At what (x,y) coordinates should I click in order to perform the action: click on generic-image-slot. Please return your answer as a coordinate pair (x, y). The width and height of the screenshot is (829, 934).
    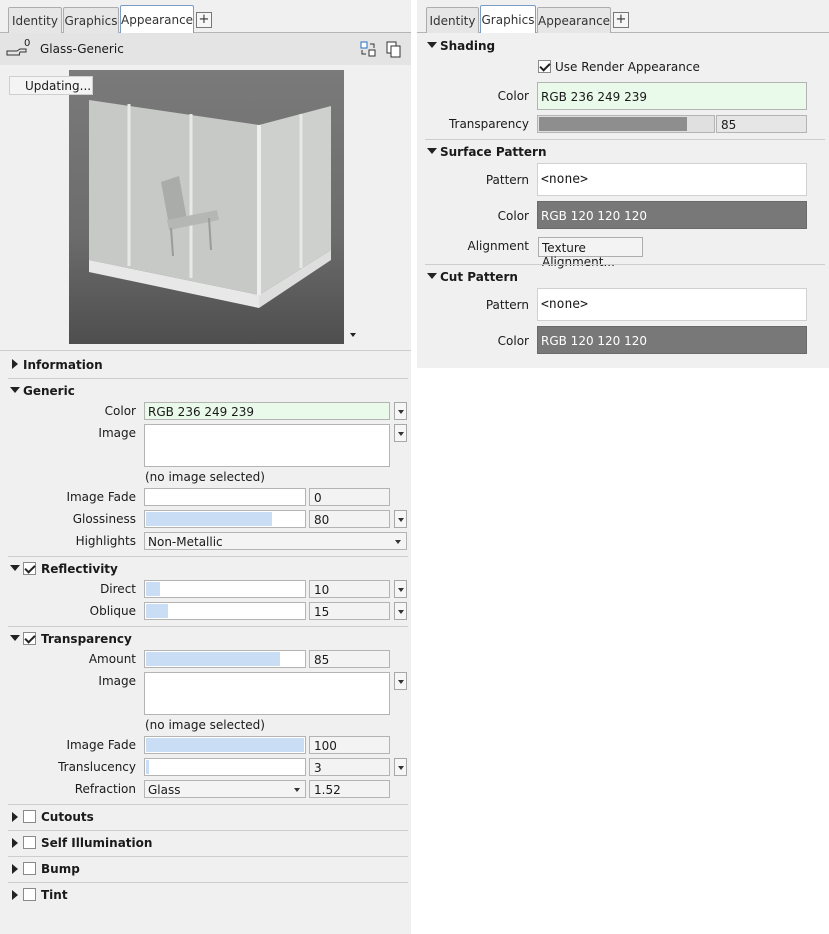
    Looking at the image, I should click on (267, 445).